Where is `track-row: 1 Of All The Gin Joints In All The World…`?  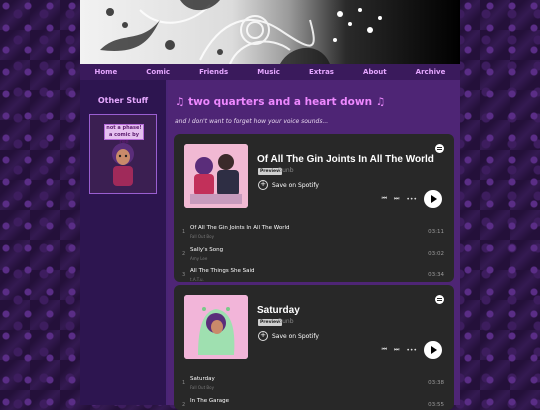 track-row: 1 Of All The Gin Joints In All The World… is located at coordinates (314, 233).